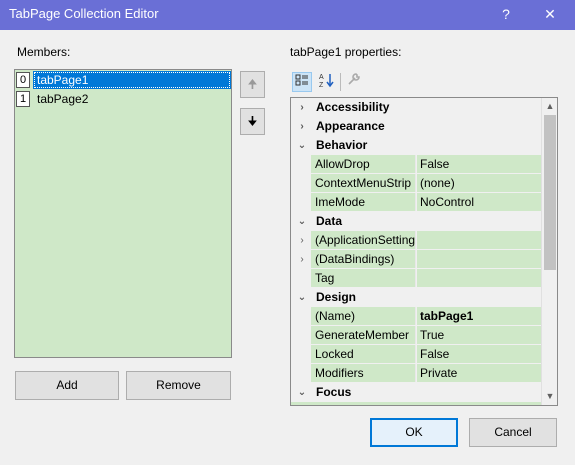 This screenshot has height=465, width=575. Describe the element at coordinates (123, 99) in the screenshot. I see `list-item: 1 tabPage2` at that location.